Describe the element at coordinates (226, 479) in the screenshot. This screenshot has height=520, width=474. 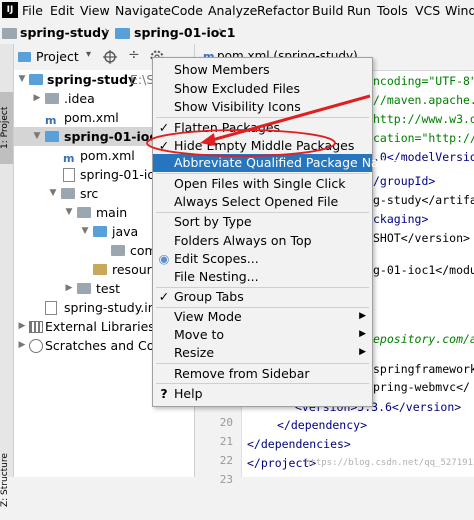
I see `line-number: 23` at that location.